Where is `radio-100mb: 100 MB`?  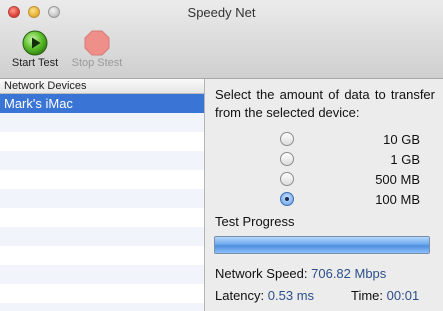 radio-100mb: 100 MB is located at coordinates (350, 200).